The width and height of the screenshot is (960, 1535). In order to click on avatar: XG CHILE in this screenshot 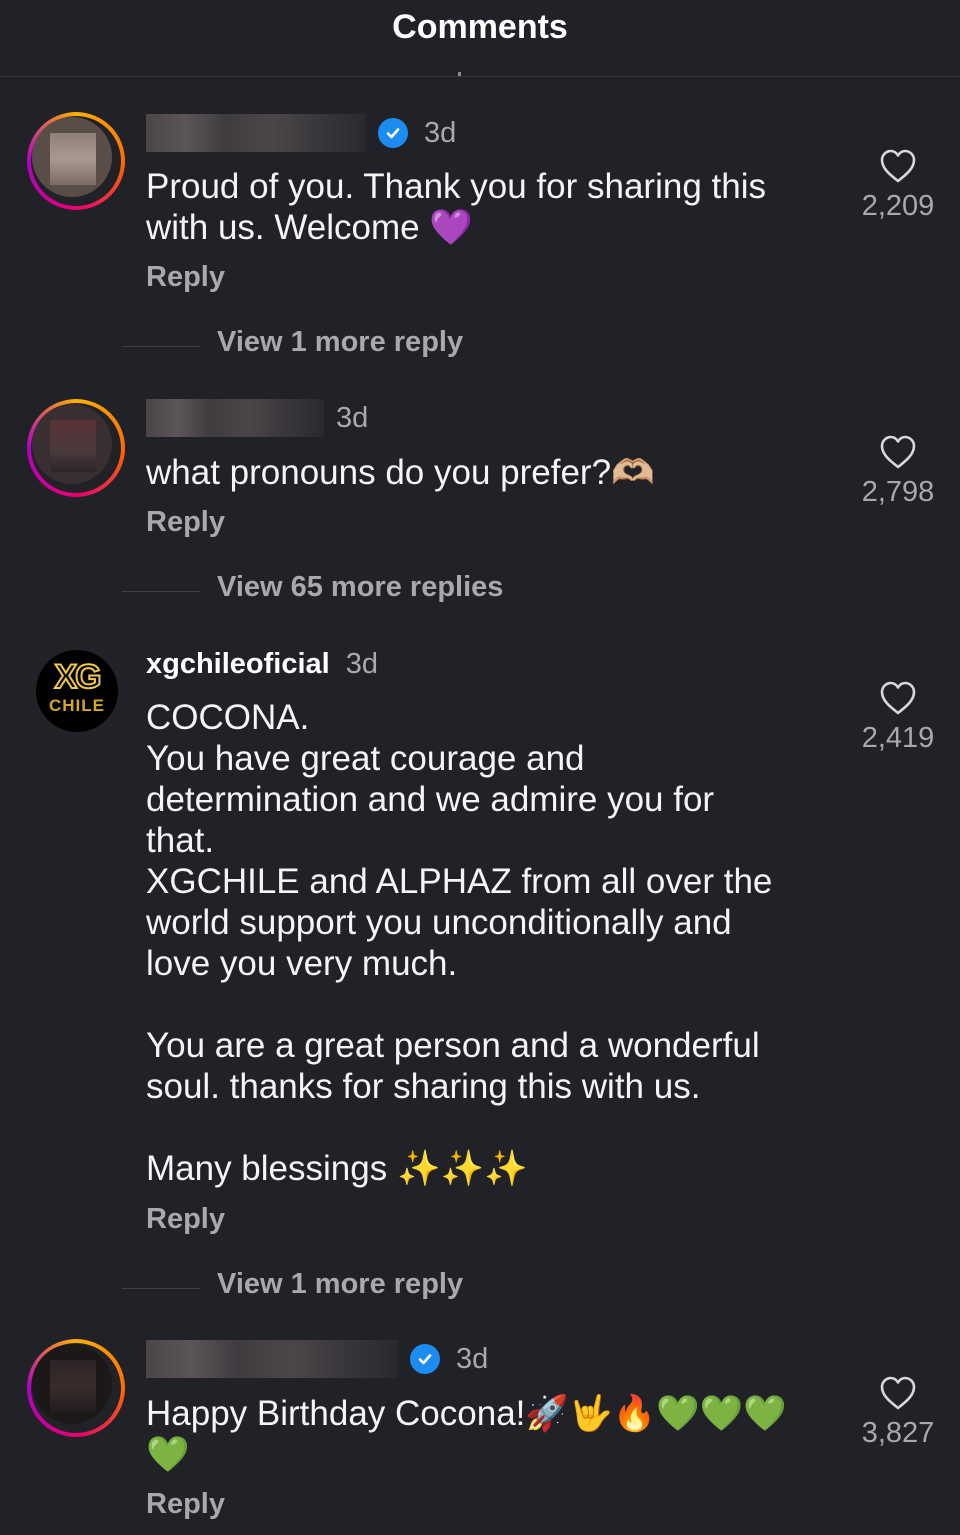, I will do `click(77, 691)`.